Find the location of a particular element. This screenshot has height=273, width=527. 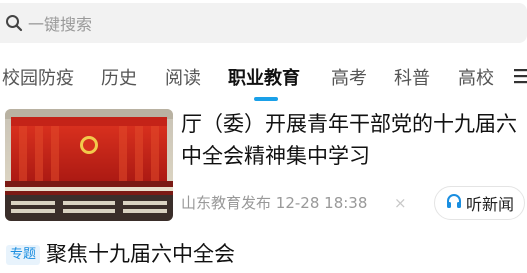

headphones-icon is located at coordinates (454, 203).